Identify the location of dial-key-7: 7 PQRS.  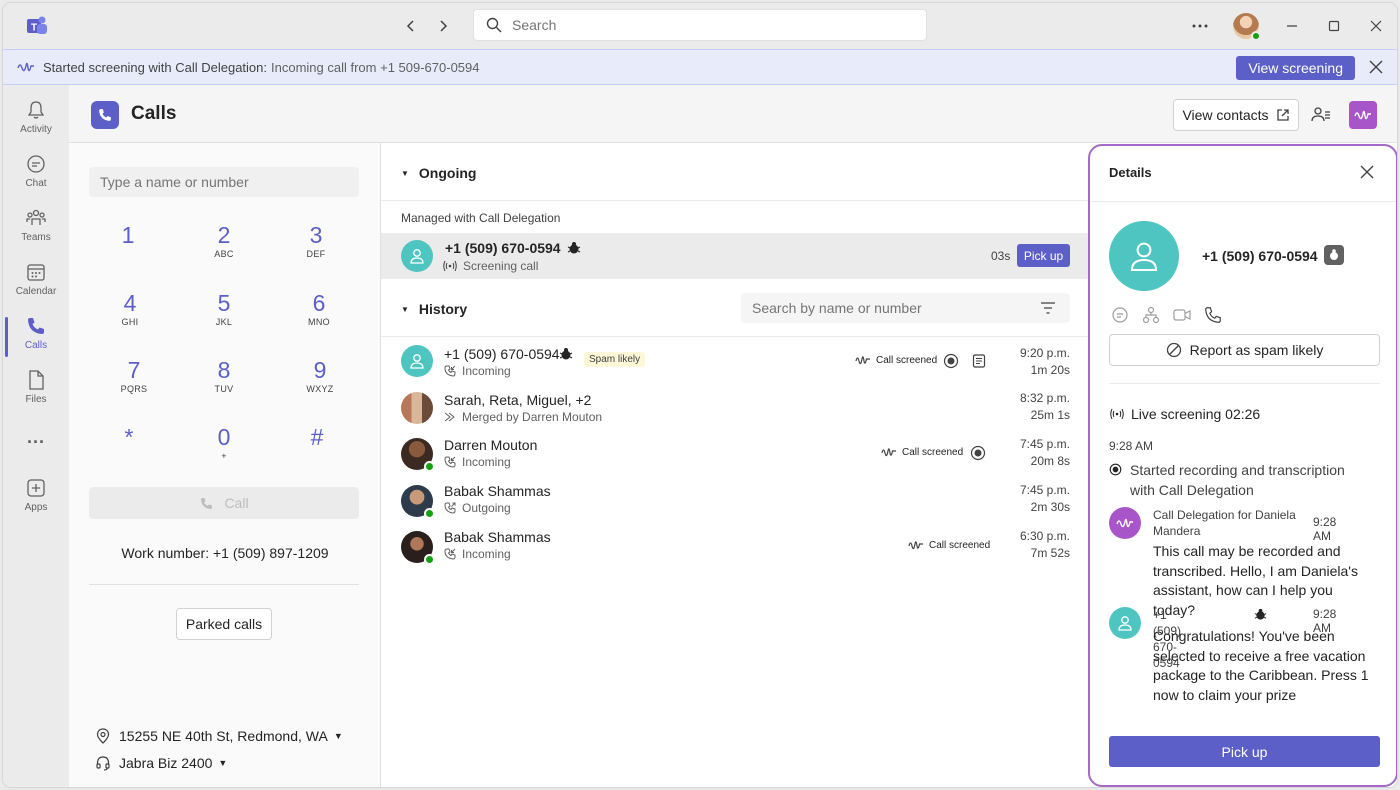
(134, 383).